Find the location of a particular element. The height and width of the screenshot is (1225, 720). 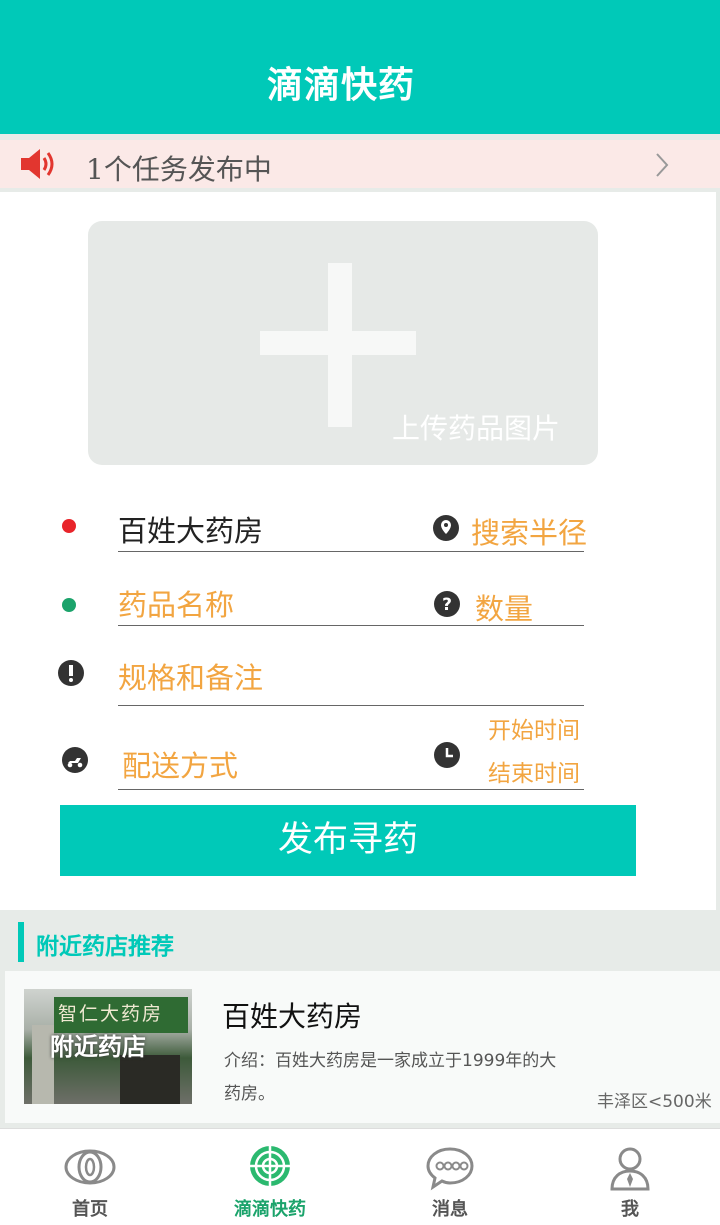

drug-name-field: 药品名称 is located at coordinates (176, 603).